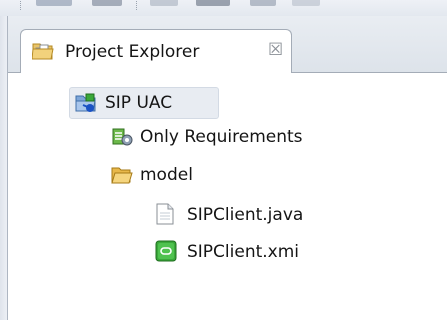 This screenshot has height=320, width=447. What do you see at coordinates (4, 168) in the screenshot?
I see `window-edge` at bounding box center [4, 168].